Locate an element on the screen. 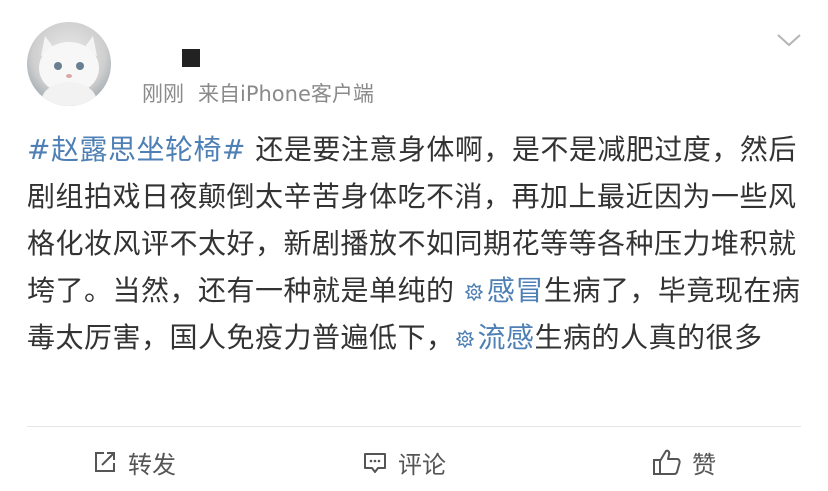  comment-label: 评论 is located at coordinates (422, 464).